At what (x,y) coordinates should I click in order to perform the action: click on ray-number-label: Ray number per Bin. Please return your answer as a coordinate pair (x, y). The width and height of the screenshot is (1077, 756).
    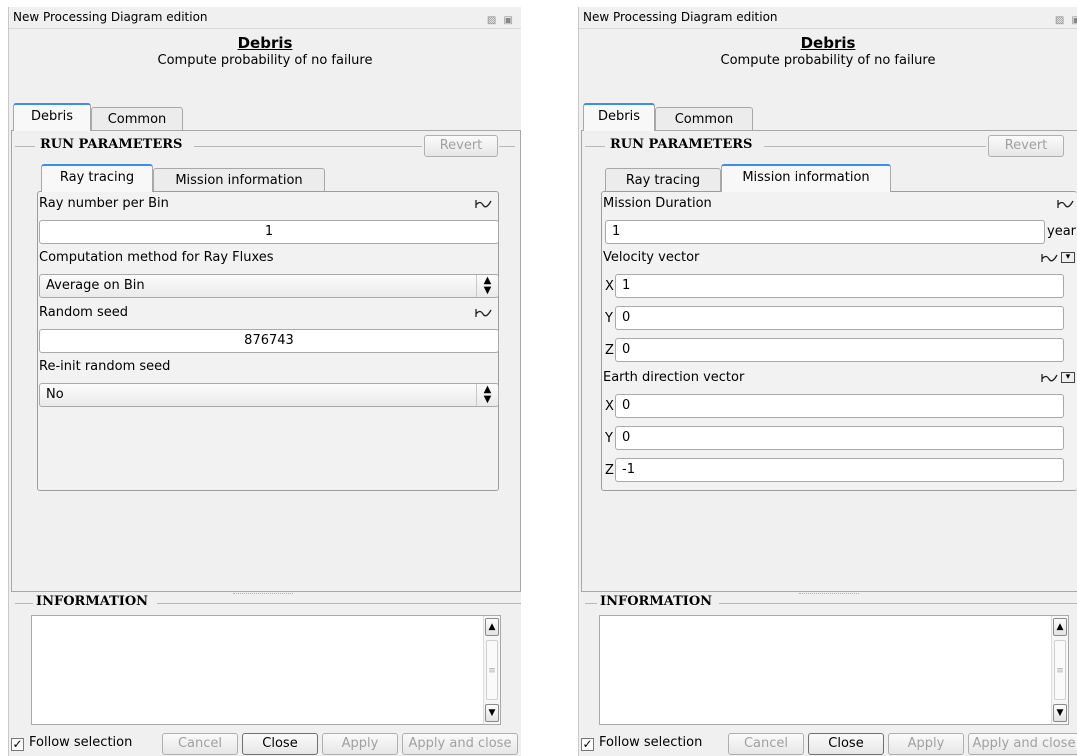
    Looking at the image, I should click on (104, 203).